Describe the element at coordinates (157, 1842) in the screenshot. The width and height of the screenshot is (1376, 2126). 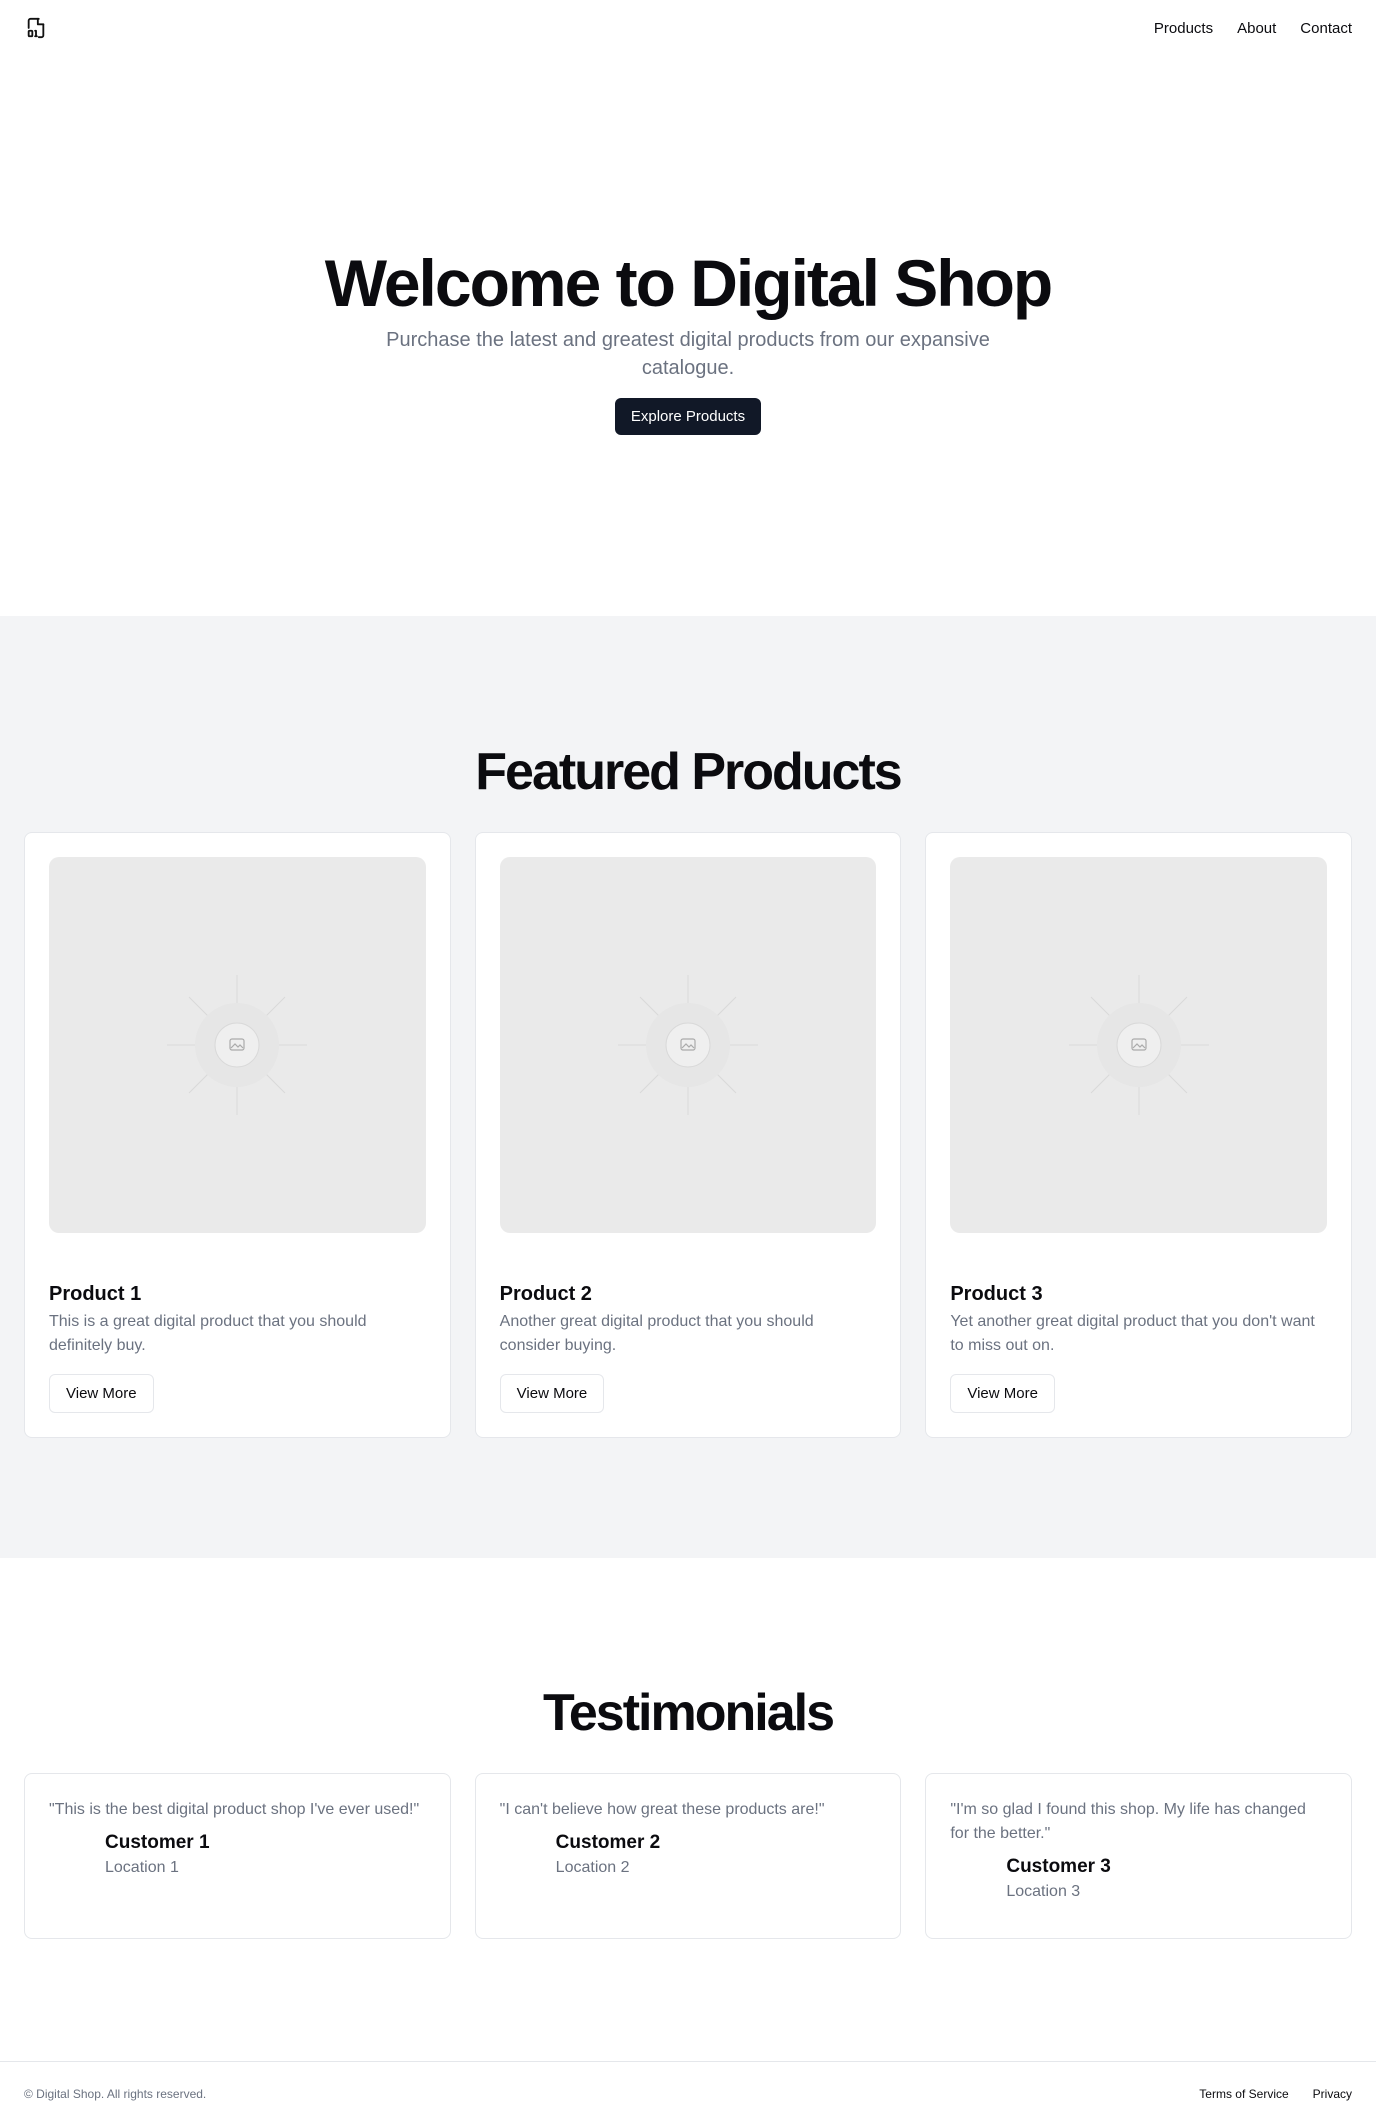
I see `customer-name: Customer 1` at that location.